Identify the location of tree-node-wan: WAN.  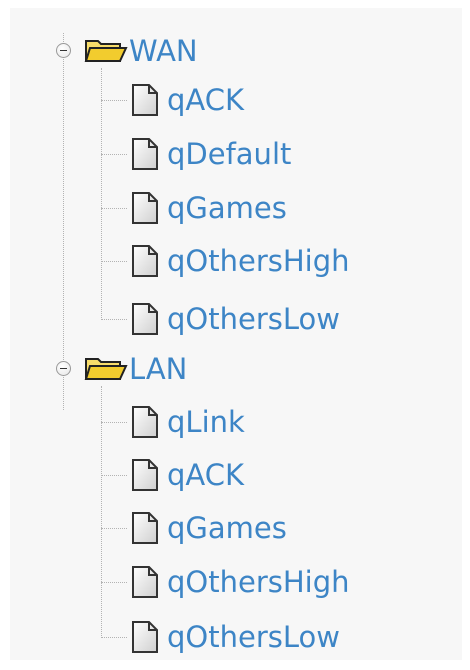
(141, 51).